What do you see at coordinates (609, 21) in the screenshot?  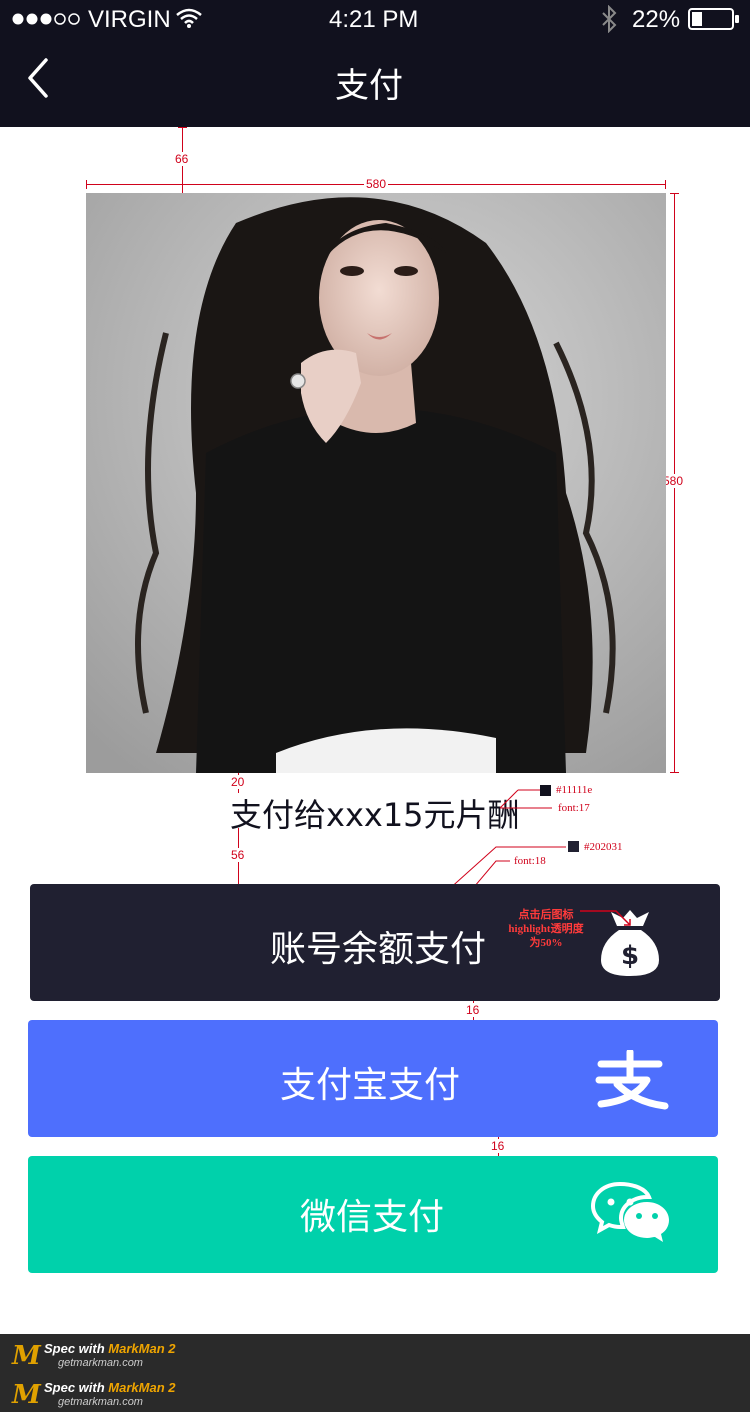 I see `bluetooth-icon` at bounding box center [609, 21].